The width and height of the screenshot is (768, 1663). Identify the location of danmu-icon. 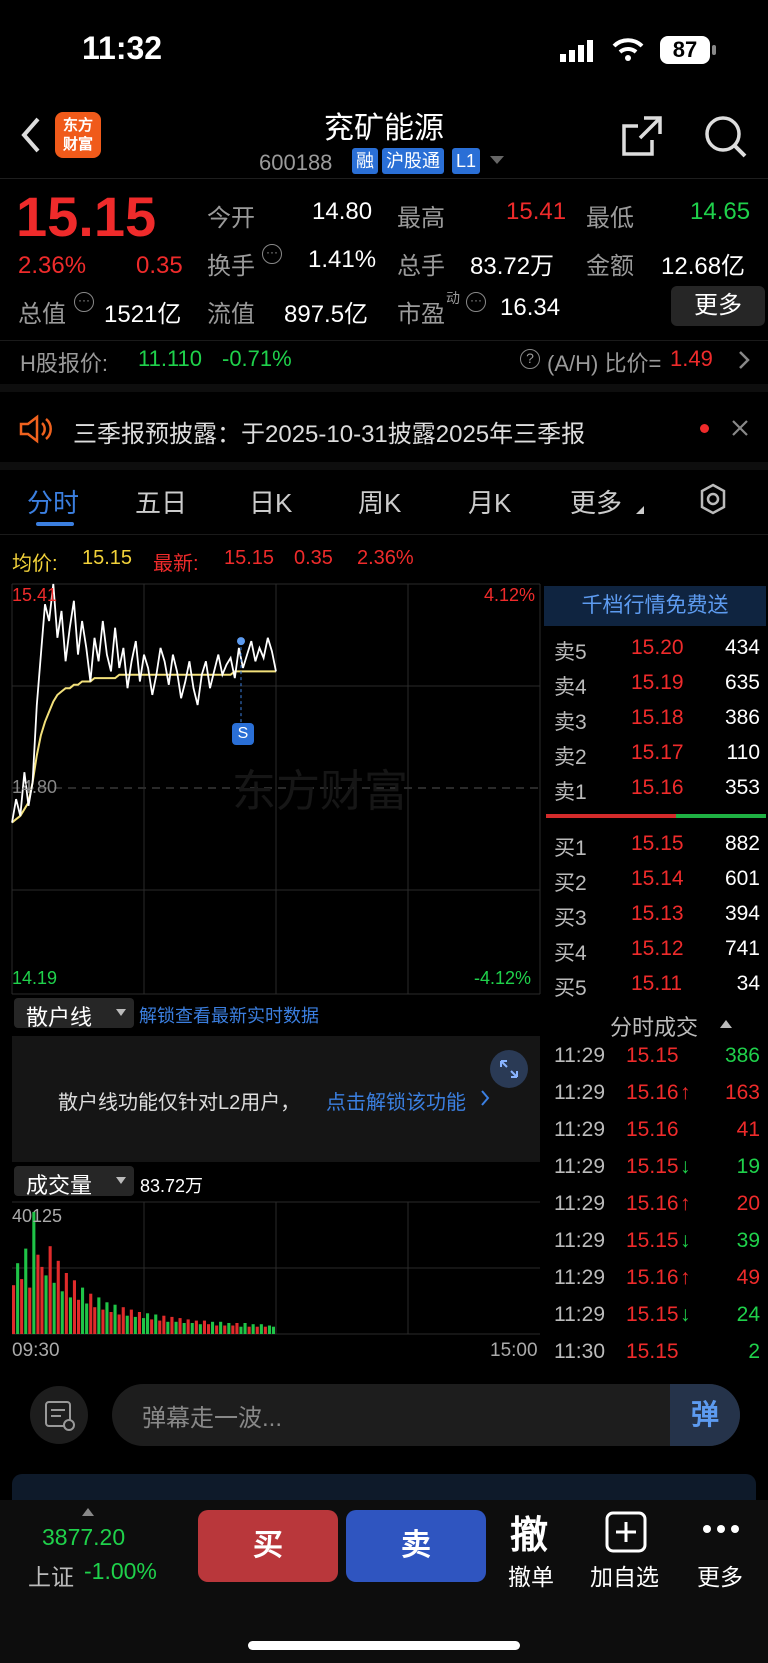
(60, 1416).